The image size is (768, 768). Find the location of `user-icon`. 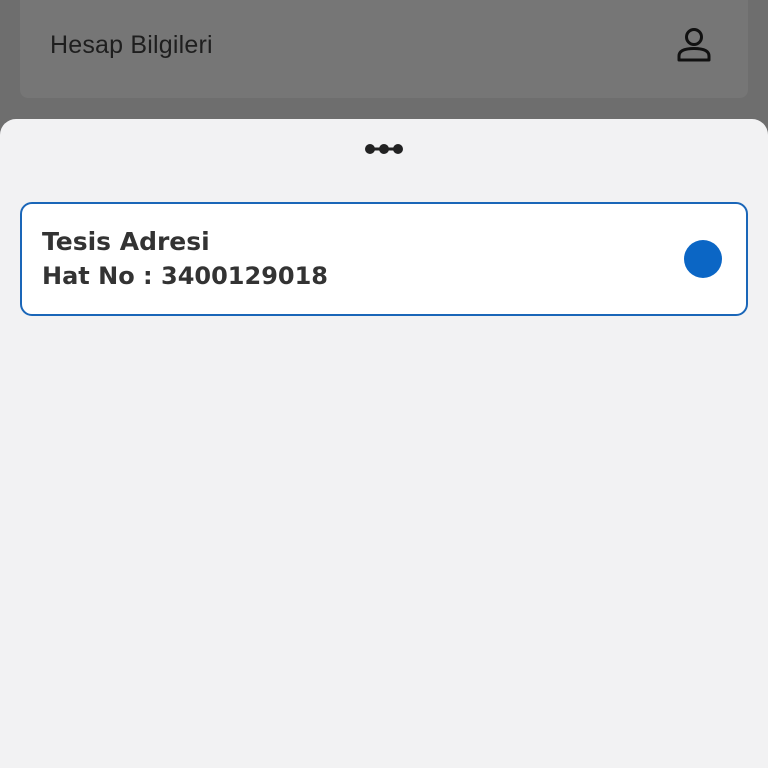

user-icon is located at coordinates (694, 45).